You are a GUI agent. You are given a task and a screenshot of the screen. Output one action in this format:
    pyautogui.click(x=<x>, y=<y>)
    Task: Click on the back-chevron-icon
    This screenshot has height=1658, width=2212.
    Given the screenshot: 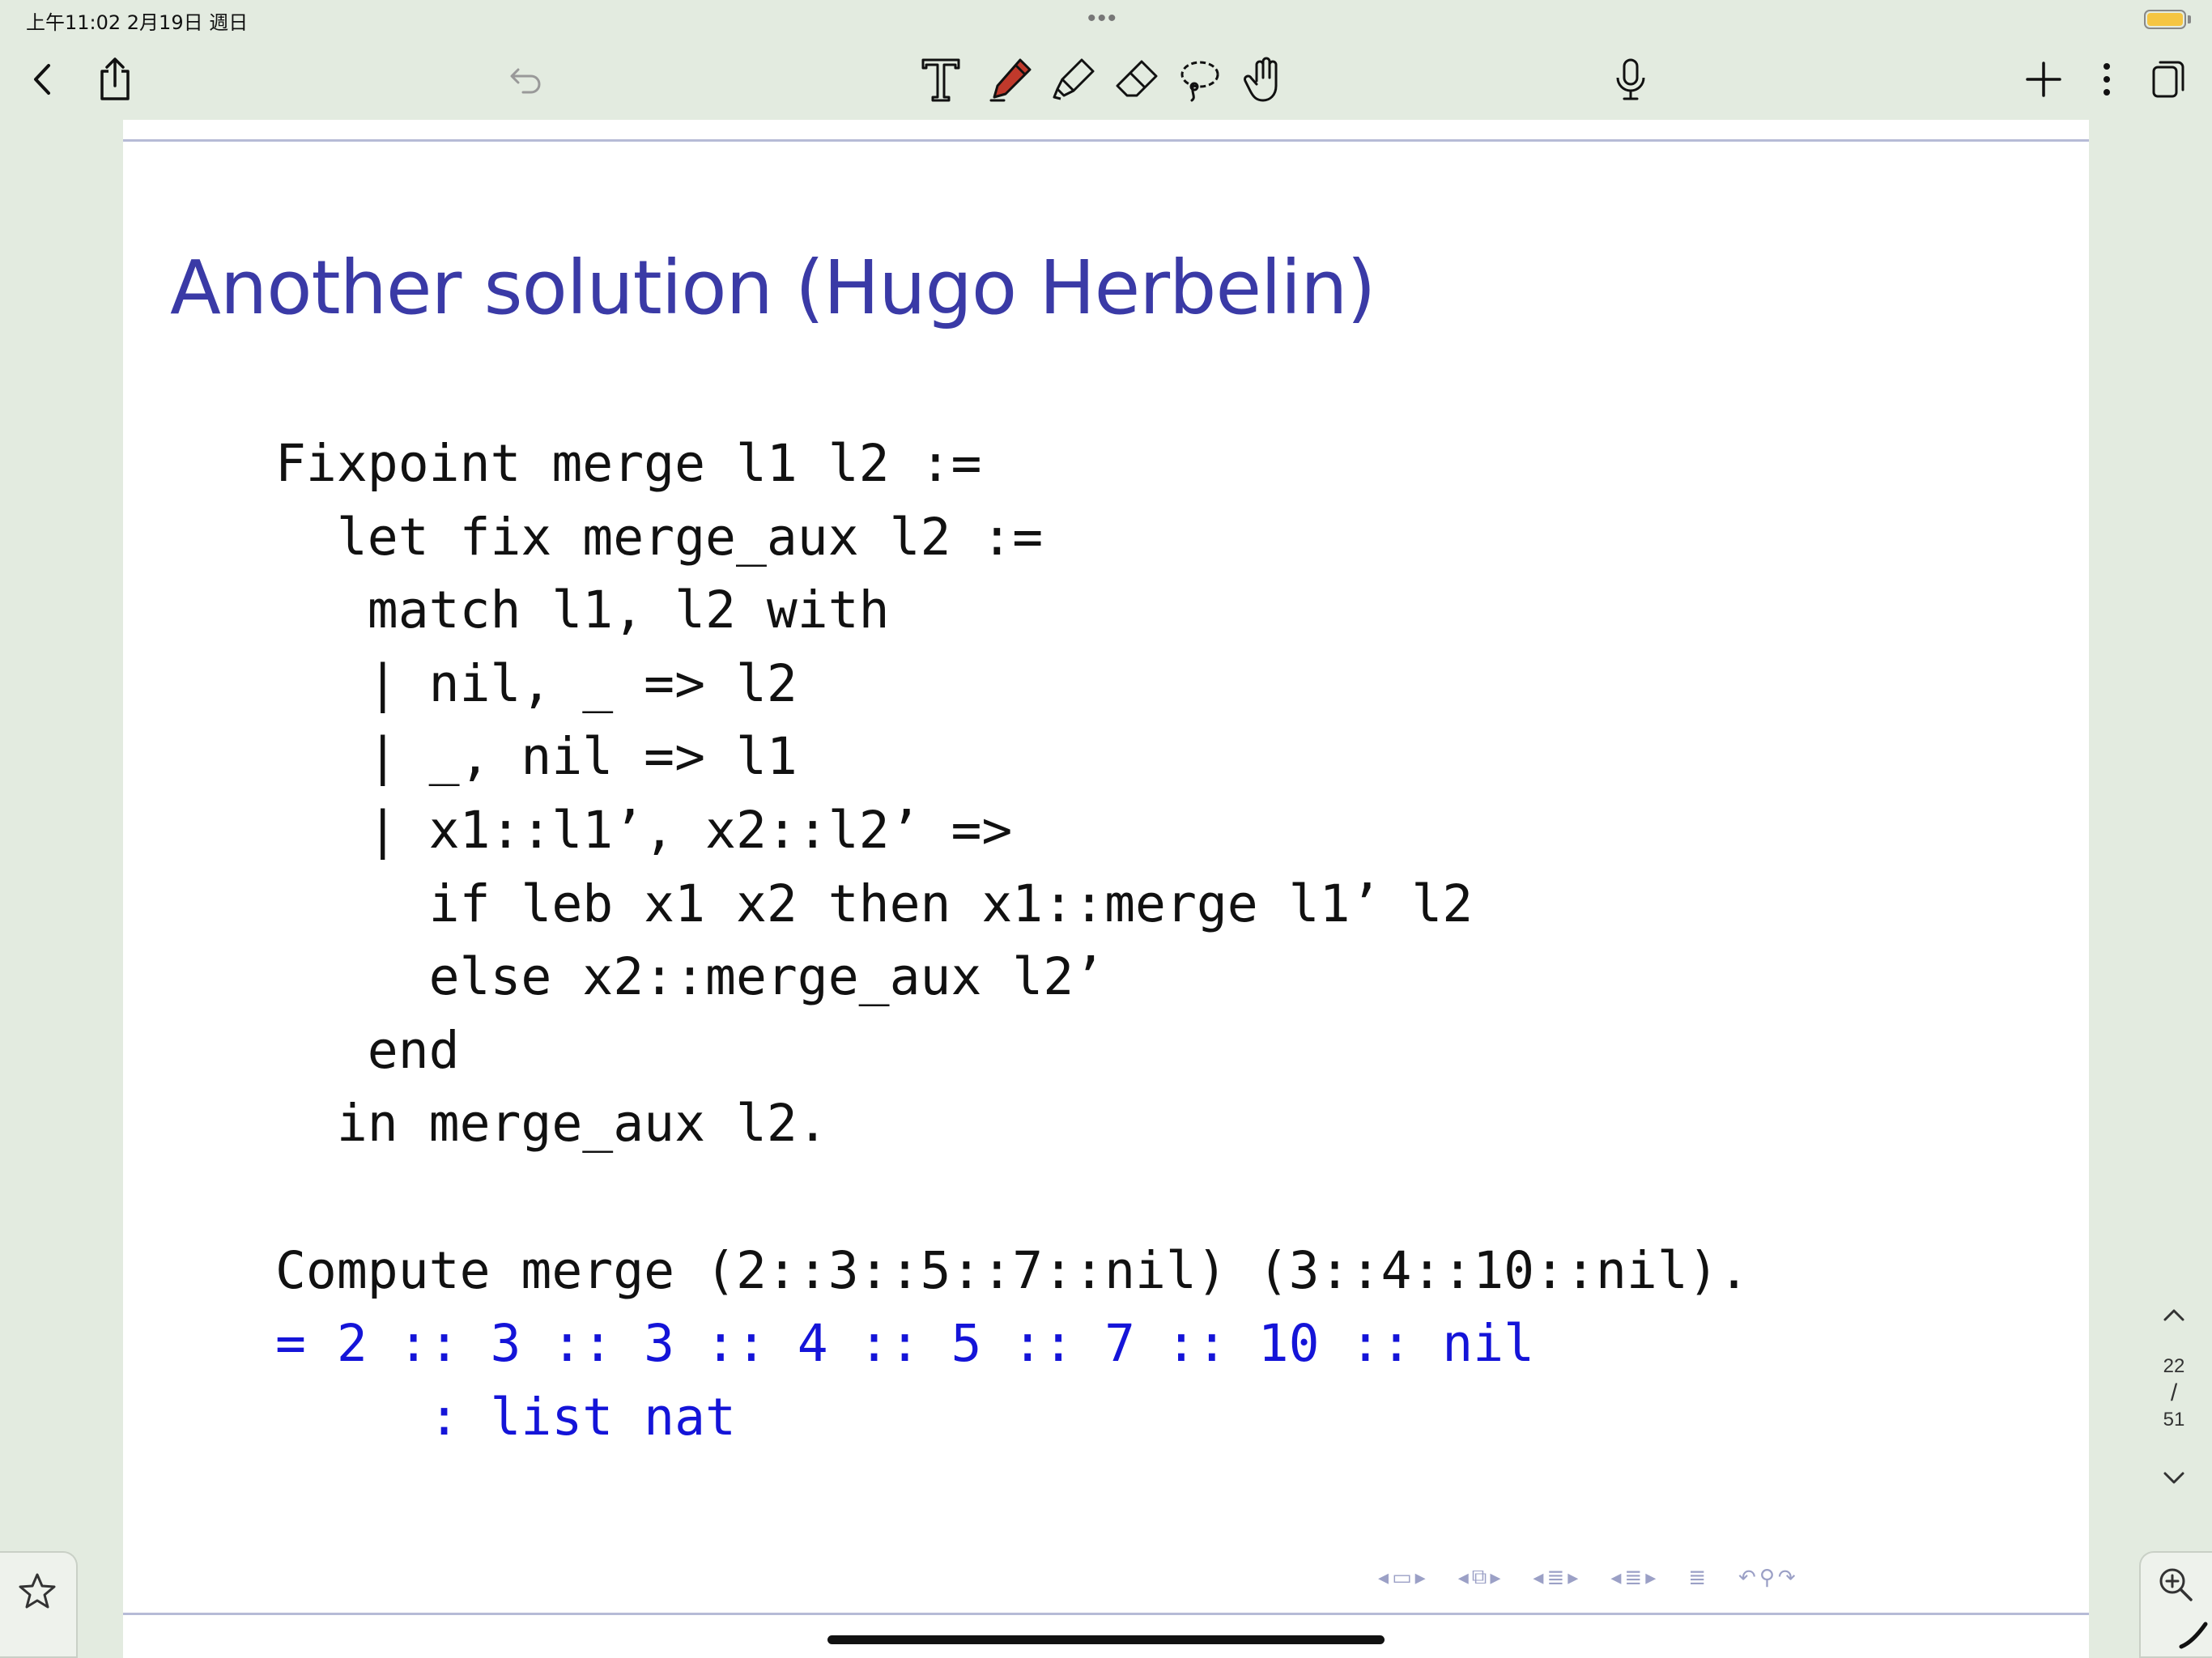 What is the action you would take?
    pyautogui.click(x=42, y=79)
    